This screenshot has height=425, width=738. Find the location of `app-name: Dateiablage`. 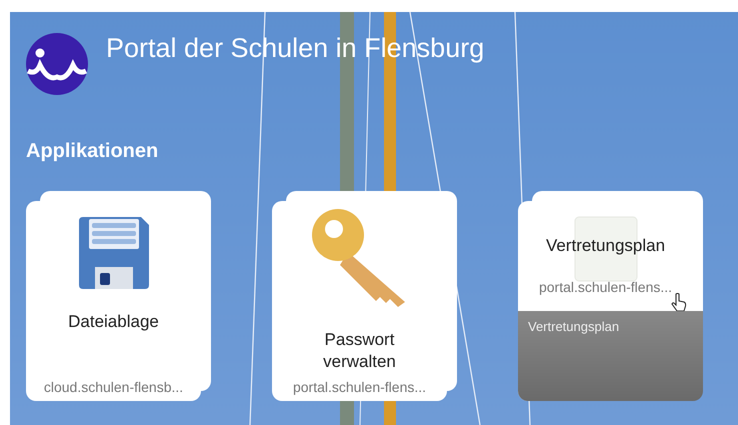

app-name: Dateiablage is located at coordinates (113, 322).